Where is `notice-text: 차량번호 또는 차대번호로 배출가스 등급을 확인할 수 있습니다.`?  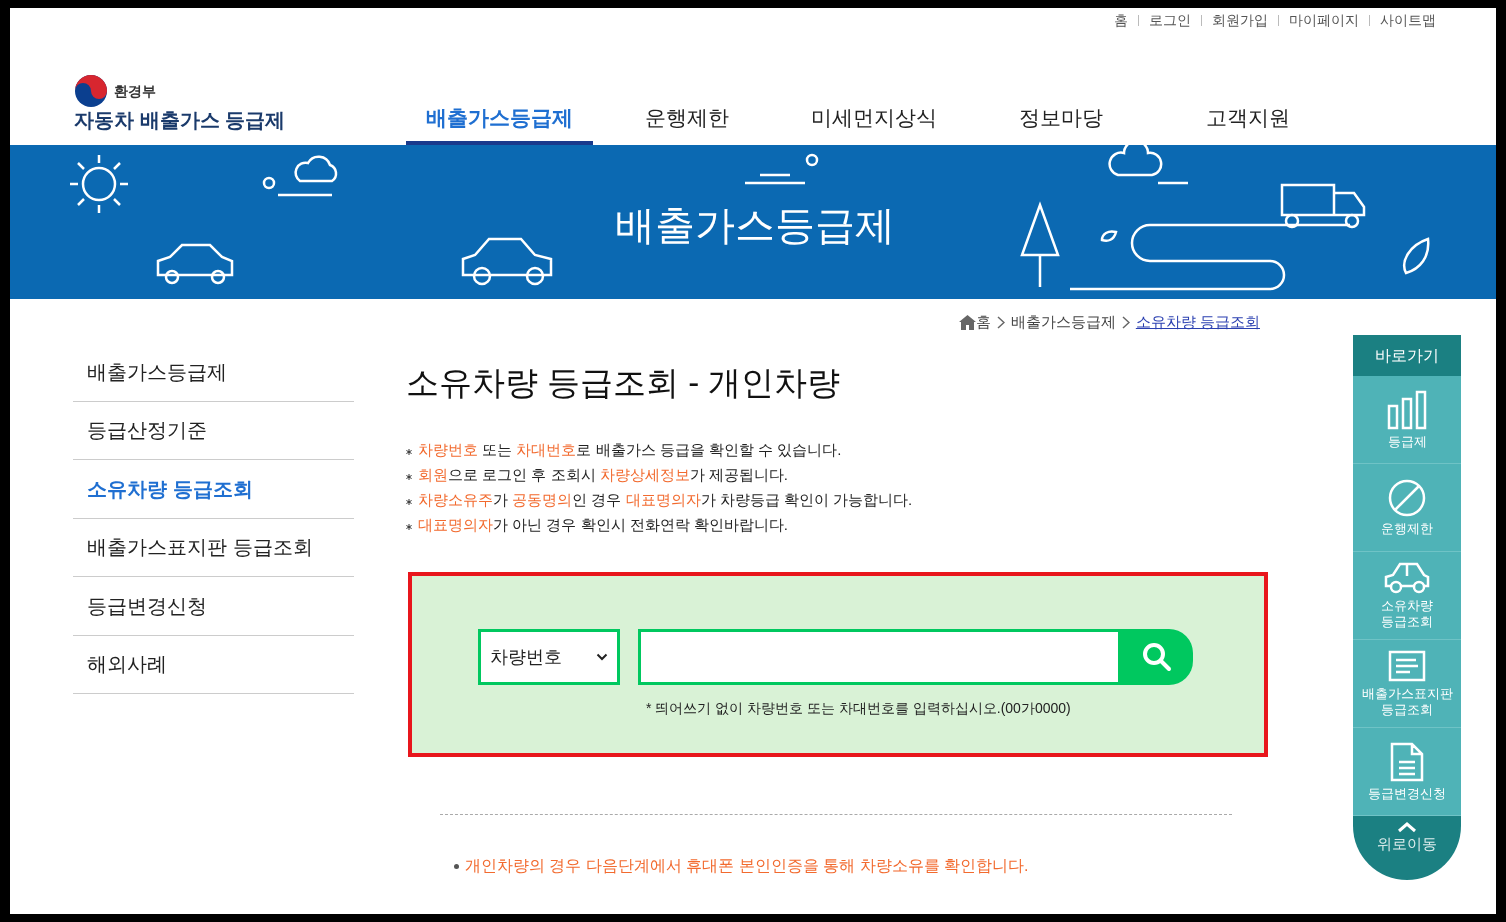 notice-text: 차량번호 또는 차대번호로 배출가스 등급을 확인할 수 있습니다. is located at coordinates (630, 450).